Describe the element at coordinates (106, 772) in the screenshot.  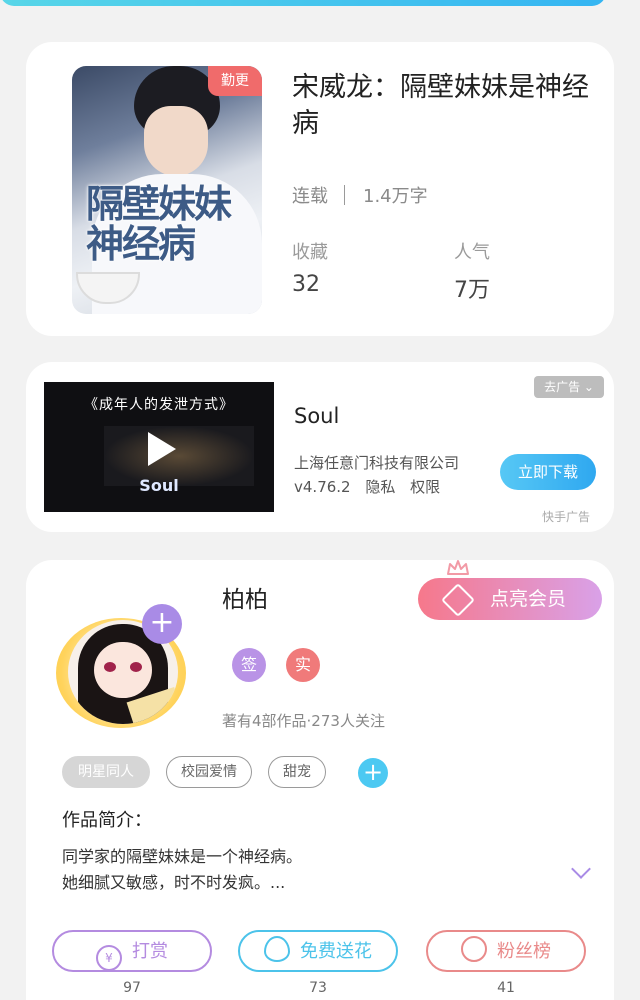
I see `tag-chip: 明星同人` at that location.